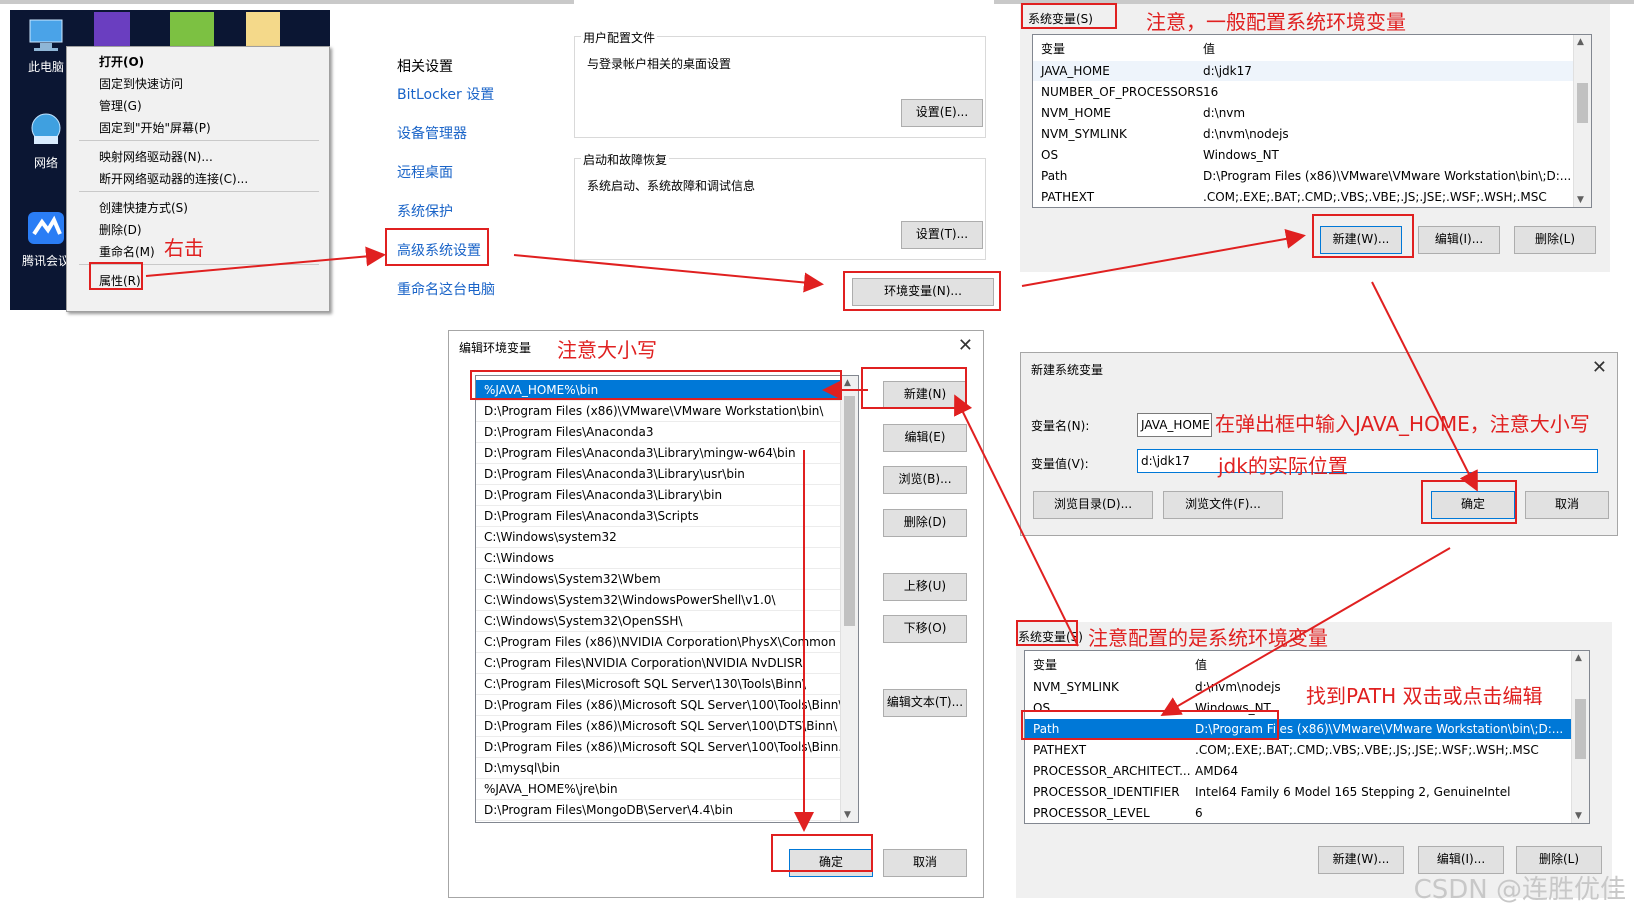 The height and width of the screenshot is (908, 1634). Describe the element at coordinates (1016, 520) in the screenshot. I see `arrow-to-entry-new` at that location.